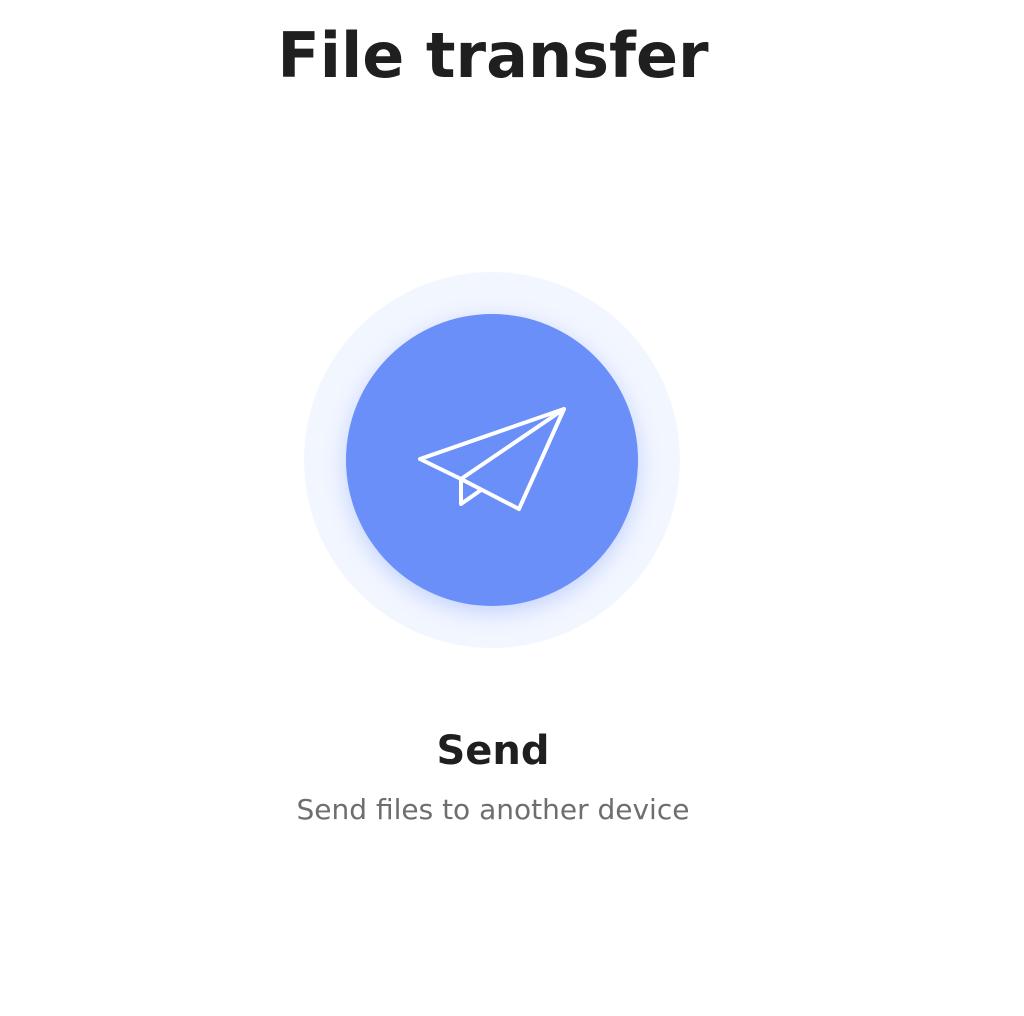  Describe the element at coordinates (493, 809) in the screenshot. I see `send-description: Send files to another device` at that location.